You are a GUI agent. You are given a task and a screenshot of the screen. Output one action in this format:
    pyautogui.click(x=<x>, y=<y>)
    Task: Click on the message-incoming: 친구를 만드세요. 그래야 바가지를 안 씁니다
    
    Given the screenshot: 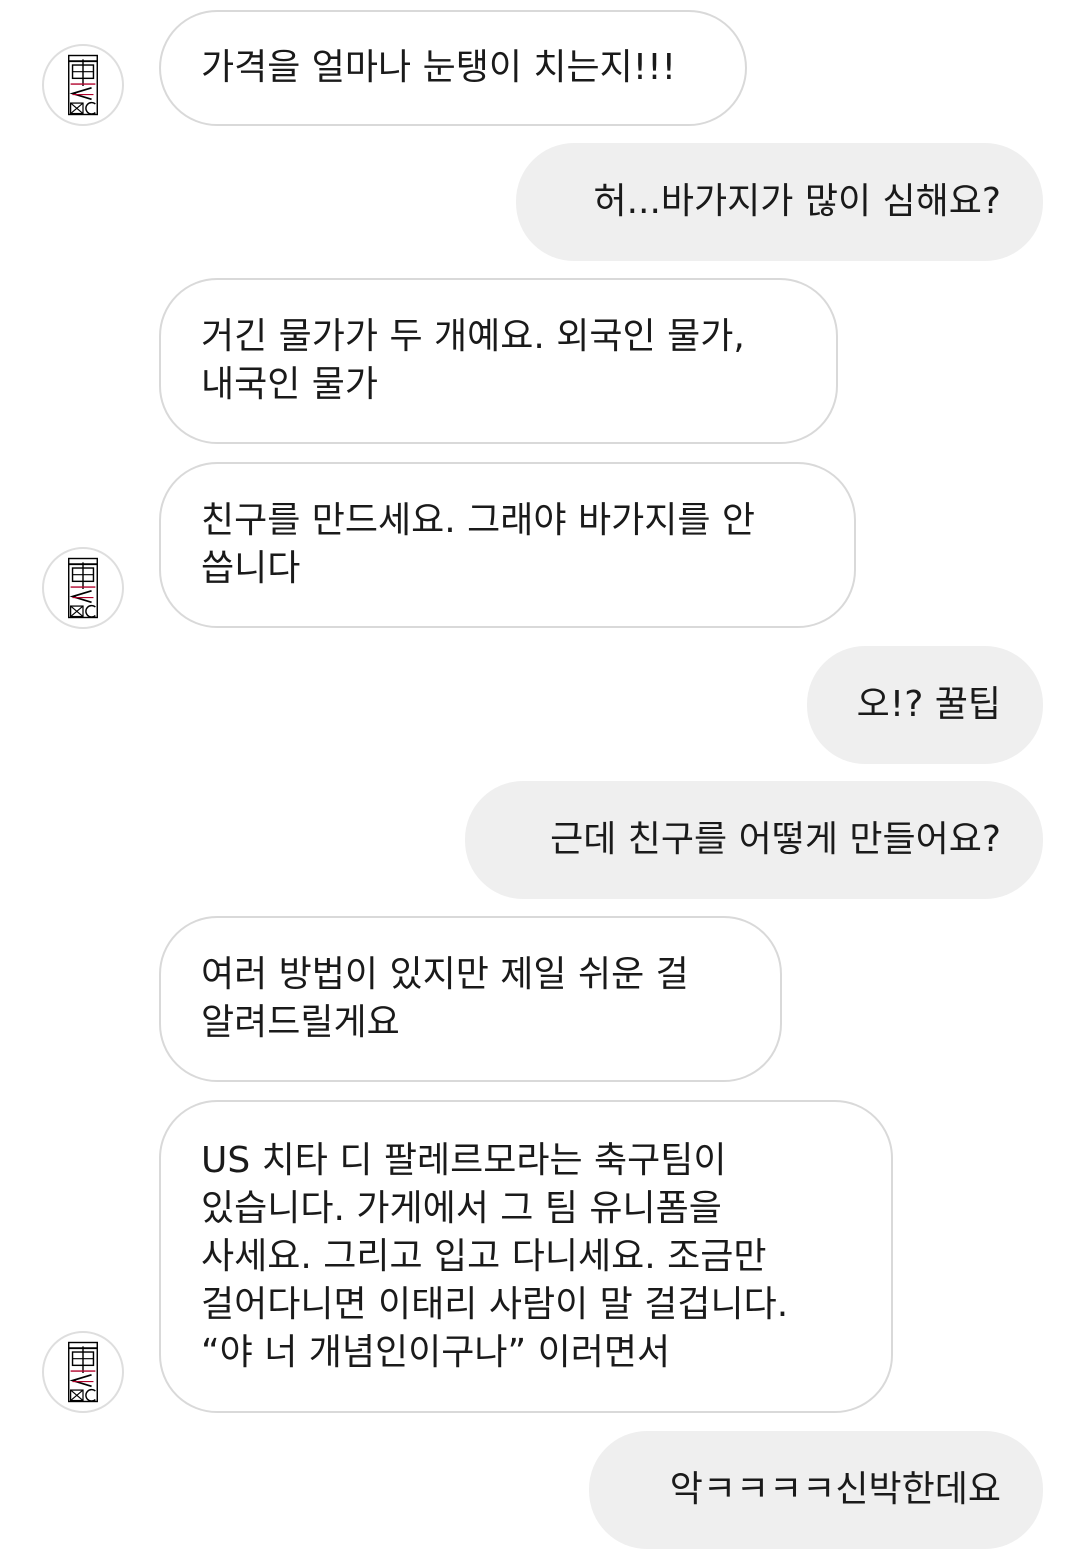 What is the action you would take?
    pyautogui.click(x=507, y=545)
    